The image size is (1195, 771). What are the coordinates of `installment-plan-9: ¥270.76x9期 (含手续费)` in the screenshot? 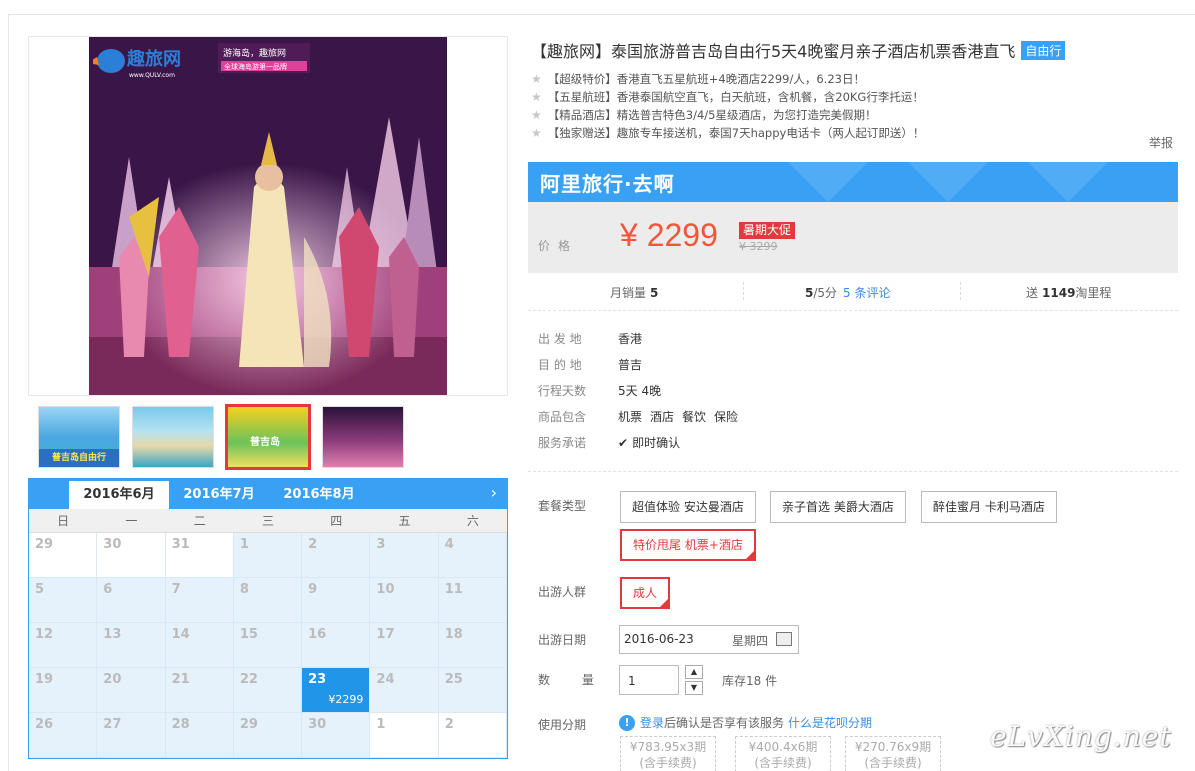 It's located at (893, 753).